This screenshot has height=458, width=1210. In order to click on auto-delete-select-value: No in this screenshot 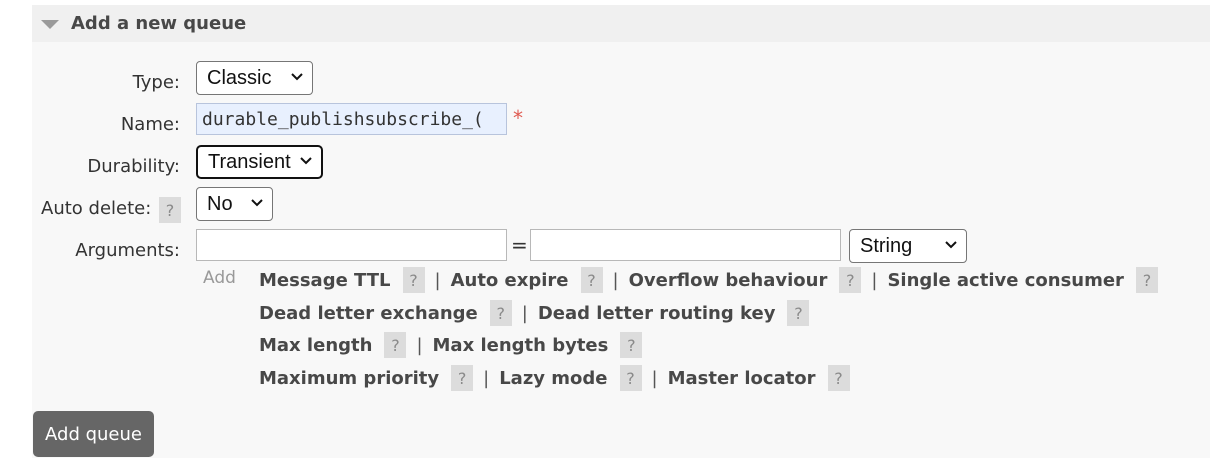, I will do `click(220, 203)`.